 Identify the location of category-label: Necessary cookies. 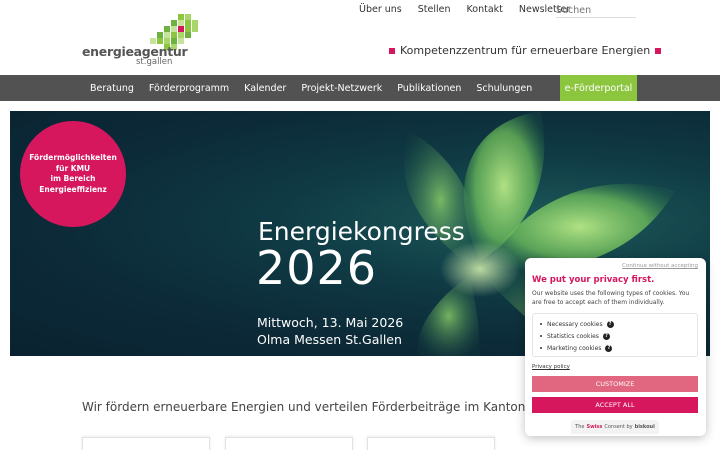
(575, 324).